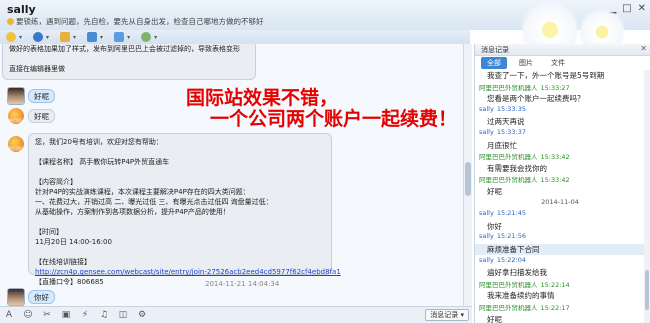  What do you see at coordinates (536, 99) in the screenshot?
I see `history-message: 您看是两个账户一起续费吗？` at bounding box center [536, 99].